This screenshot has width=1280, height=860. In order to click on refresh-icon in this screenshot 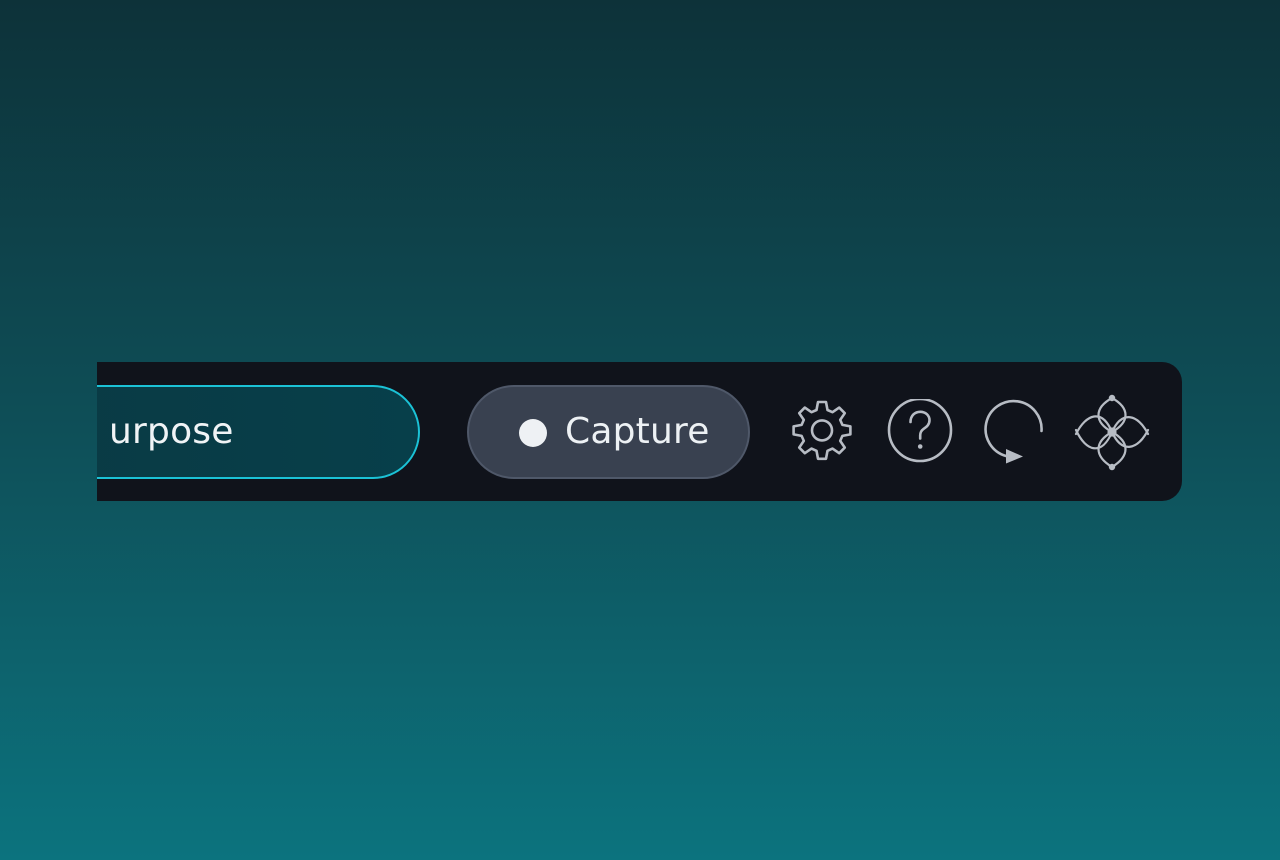, I will do `click(1013, 431)`.